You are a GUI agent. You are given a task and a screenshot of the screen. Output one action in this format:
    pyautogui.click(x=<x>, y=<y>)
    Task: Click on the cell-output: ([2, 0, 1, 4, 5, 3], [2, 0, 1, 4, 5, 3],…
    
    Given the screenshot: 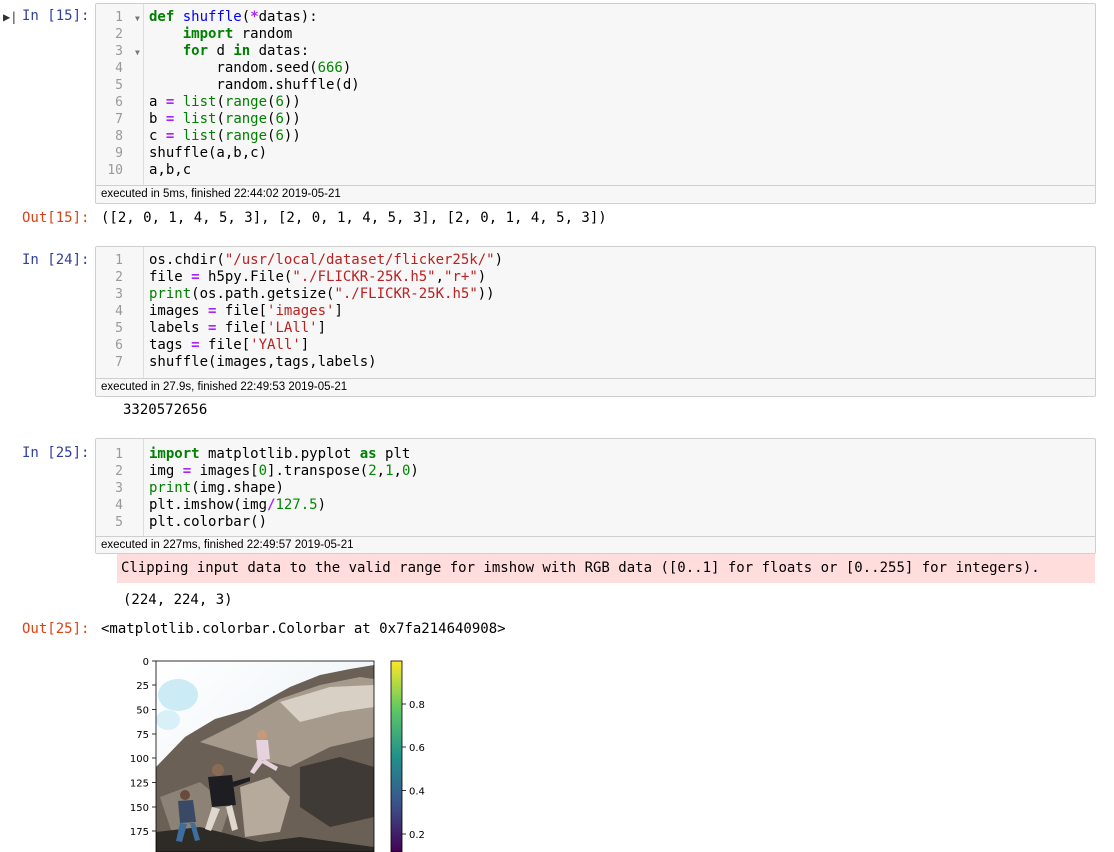 What is the action you would take?
    pyautogui.click(x=354, y=218)
    